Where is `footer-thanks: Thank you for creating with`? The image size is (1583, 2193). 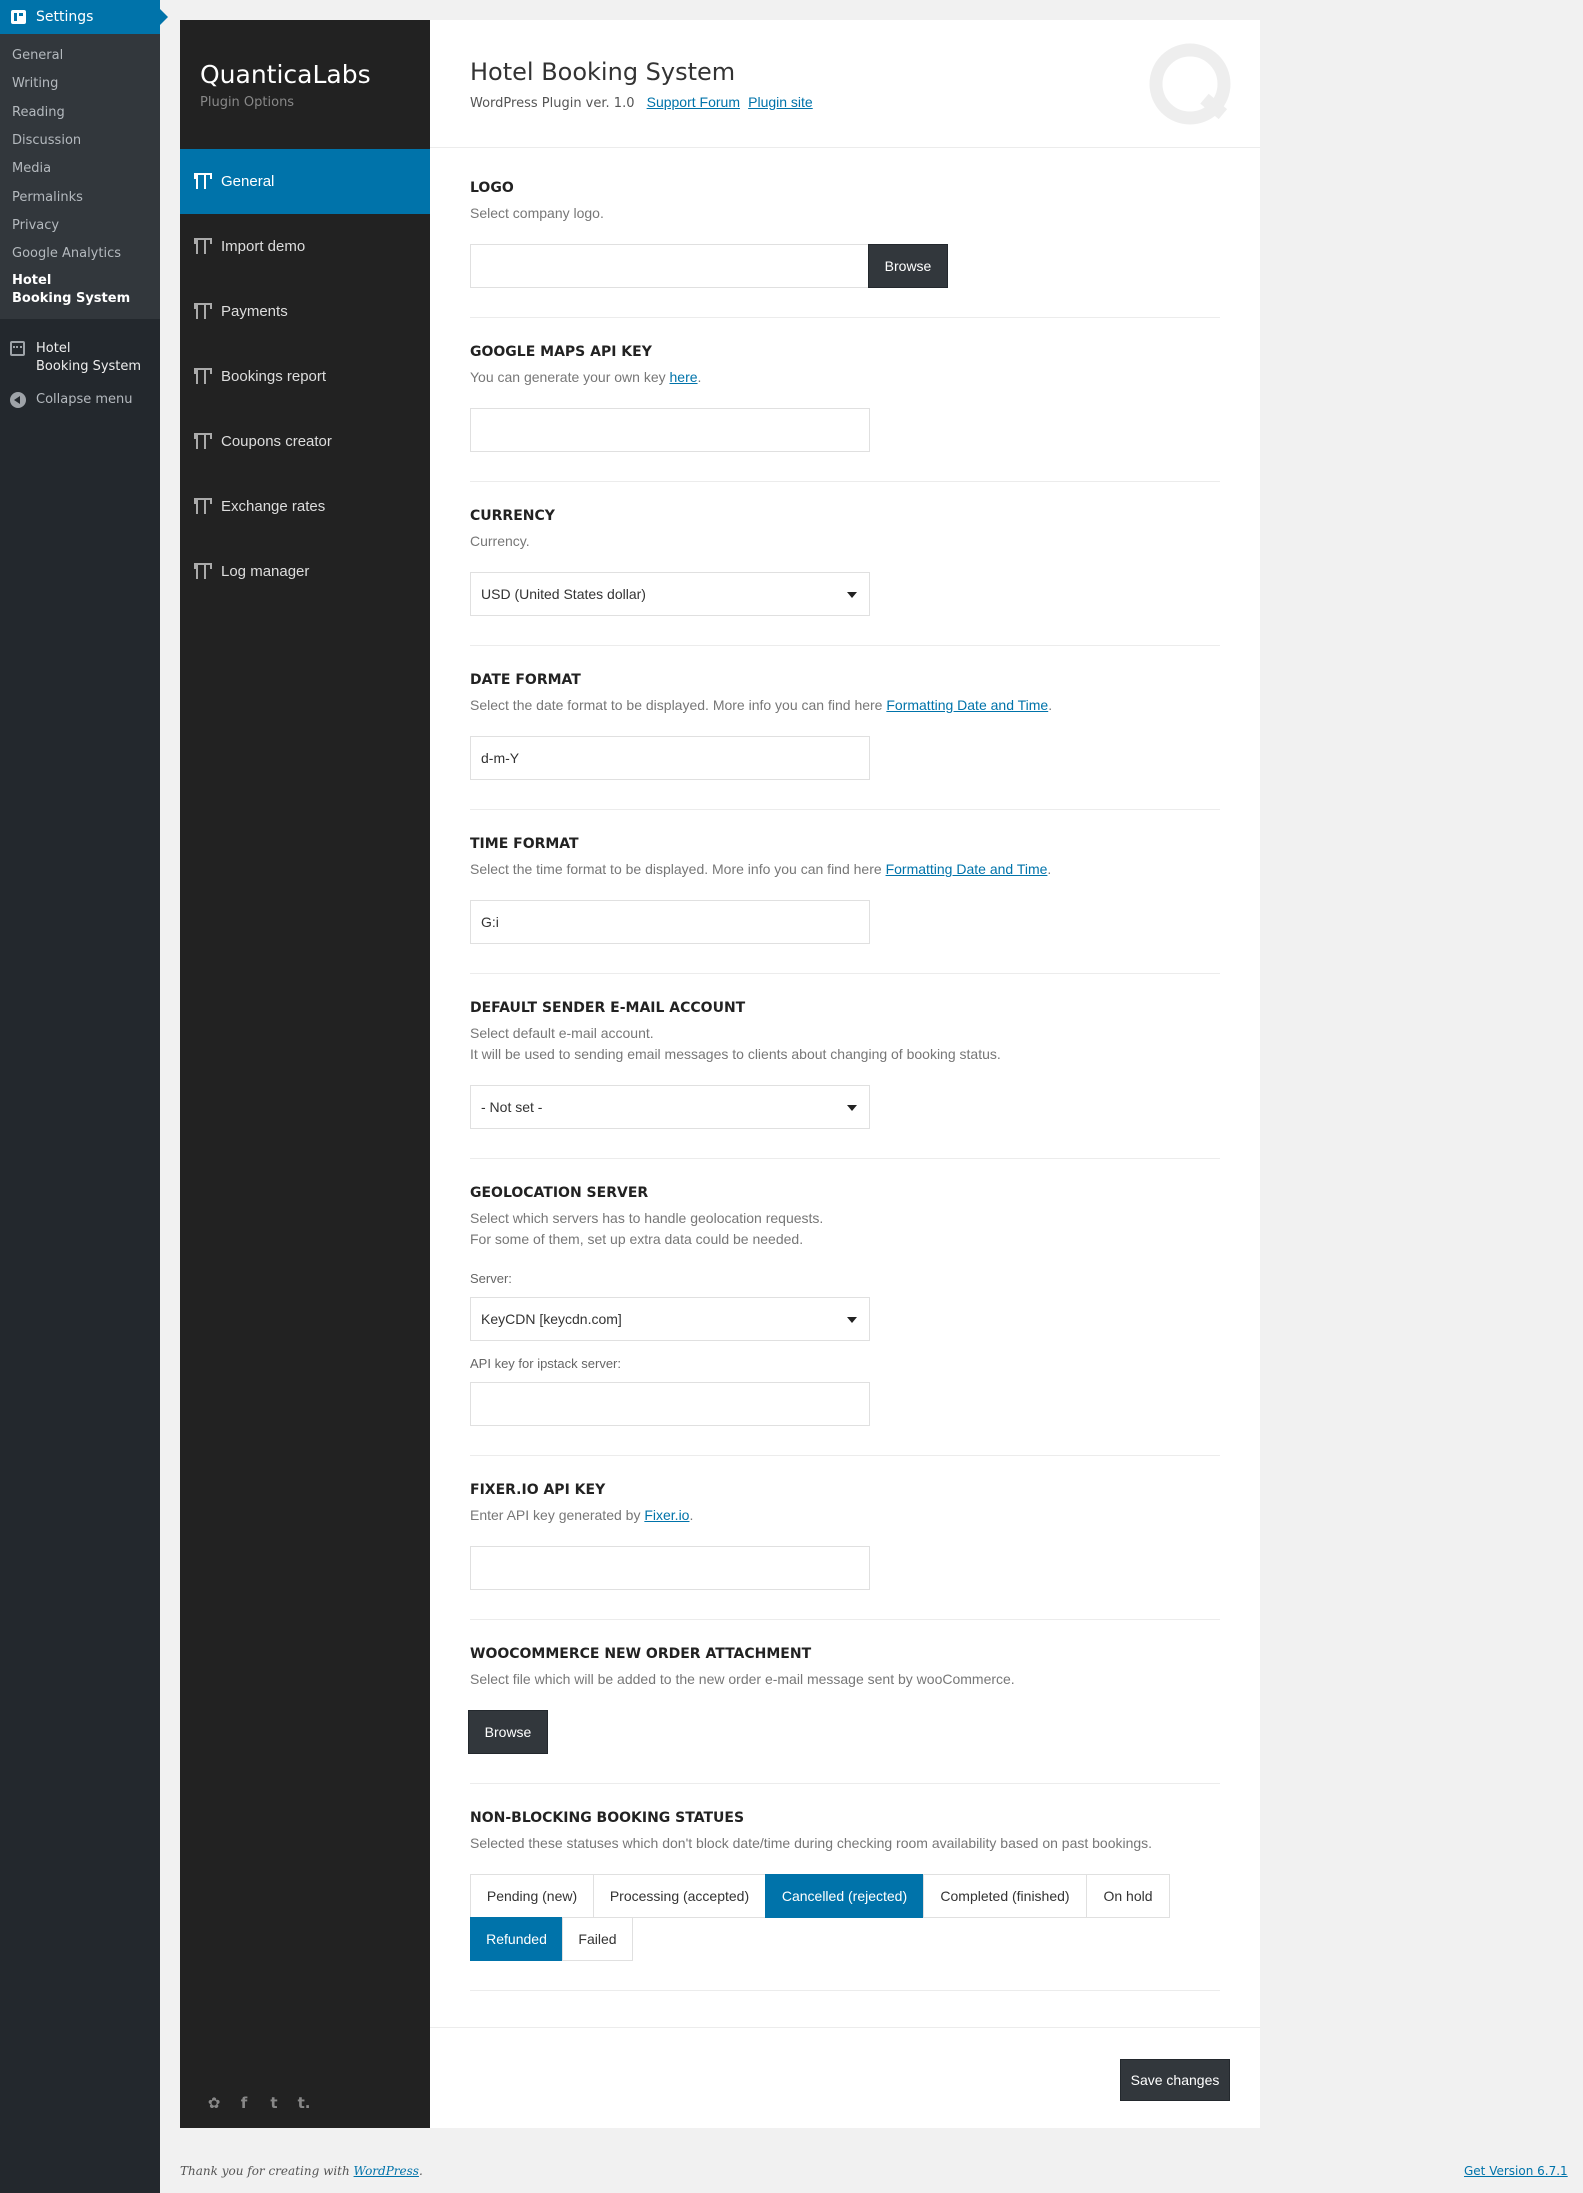
footer-thanks: Thank you for creating with is located at coordinates (267, 2171).